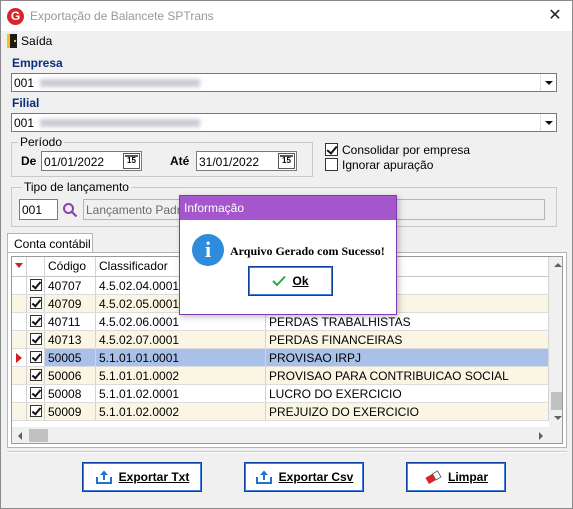 The image size is (573, 509). I want to click on cell-classificador: 4.5.02.07.0001, so click(181, 339).